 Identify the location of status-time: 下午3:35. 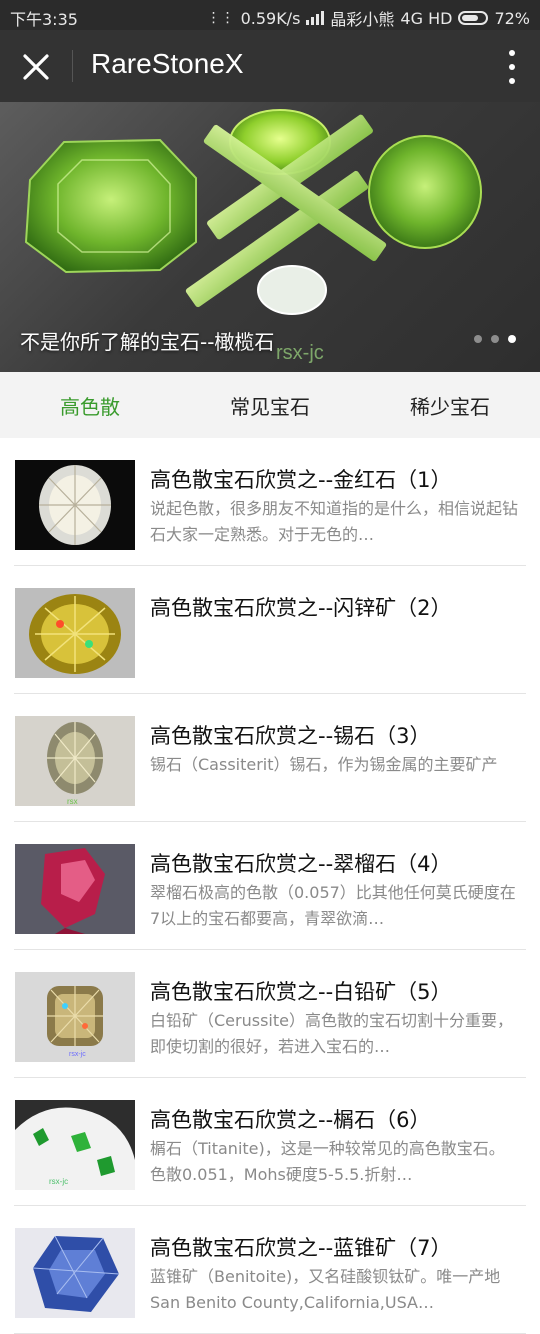
(44, 19).